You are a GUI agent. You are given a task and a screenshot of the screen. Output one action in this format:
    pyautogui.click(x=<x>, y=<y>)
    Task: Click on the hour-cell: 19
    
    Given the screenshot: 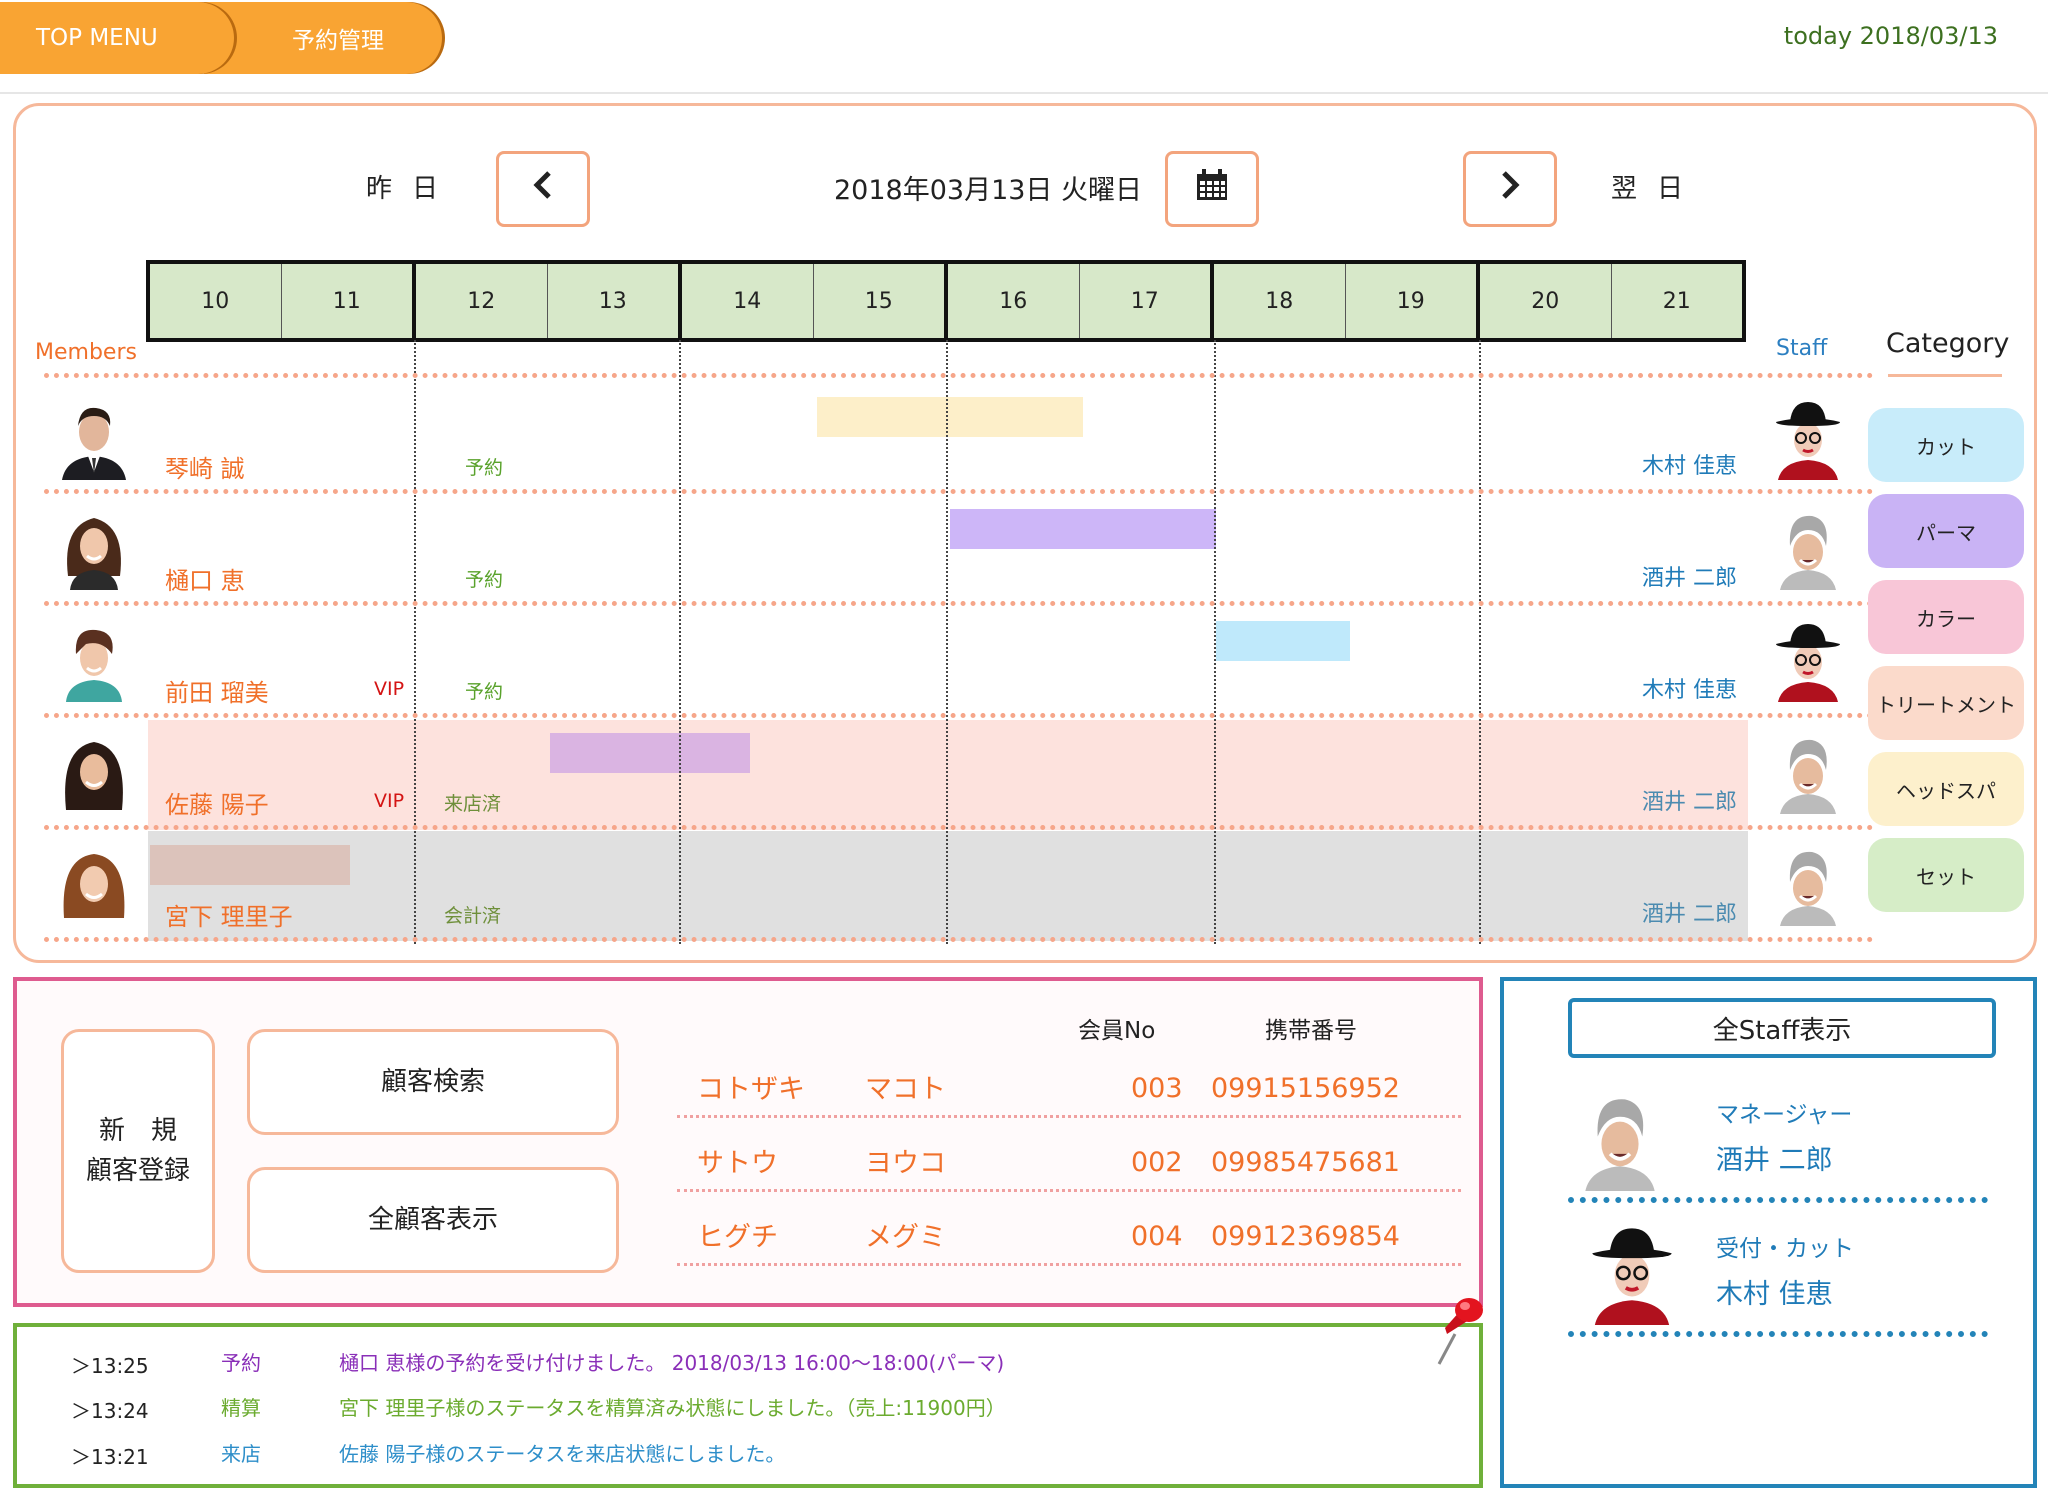 What is the action you would take?
    pyautogui.click(x=1410, y=301)
    